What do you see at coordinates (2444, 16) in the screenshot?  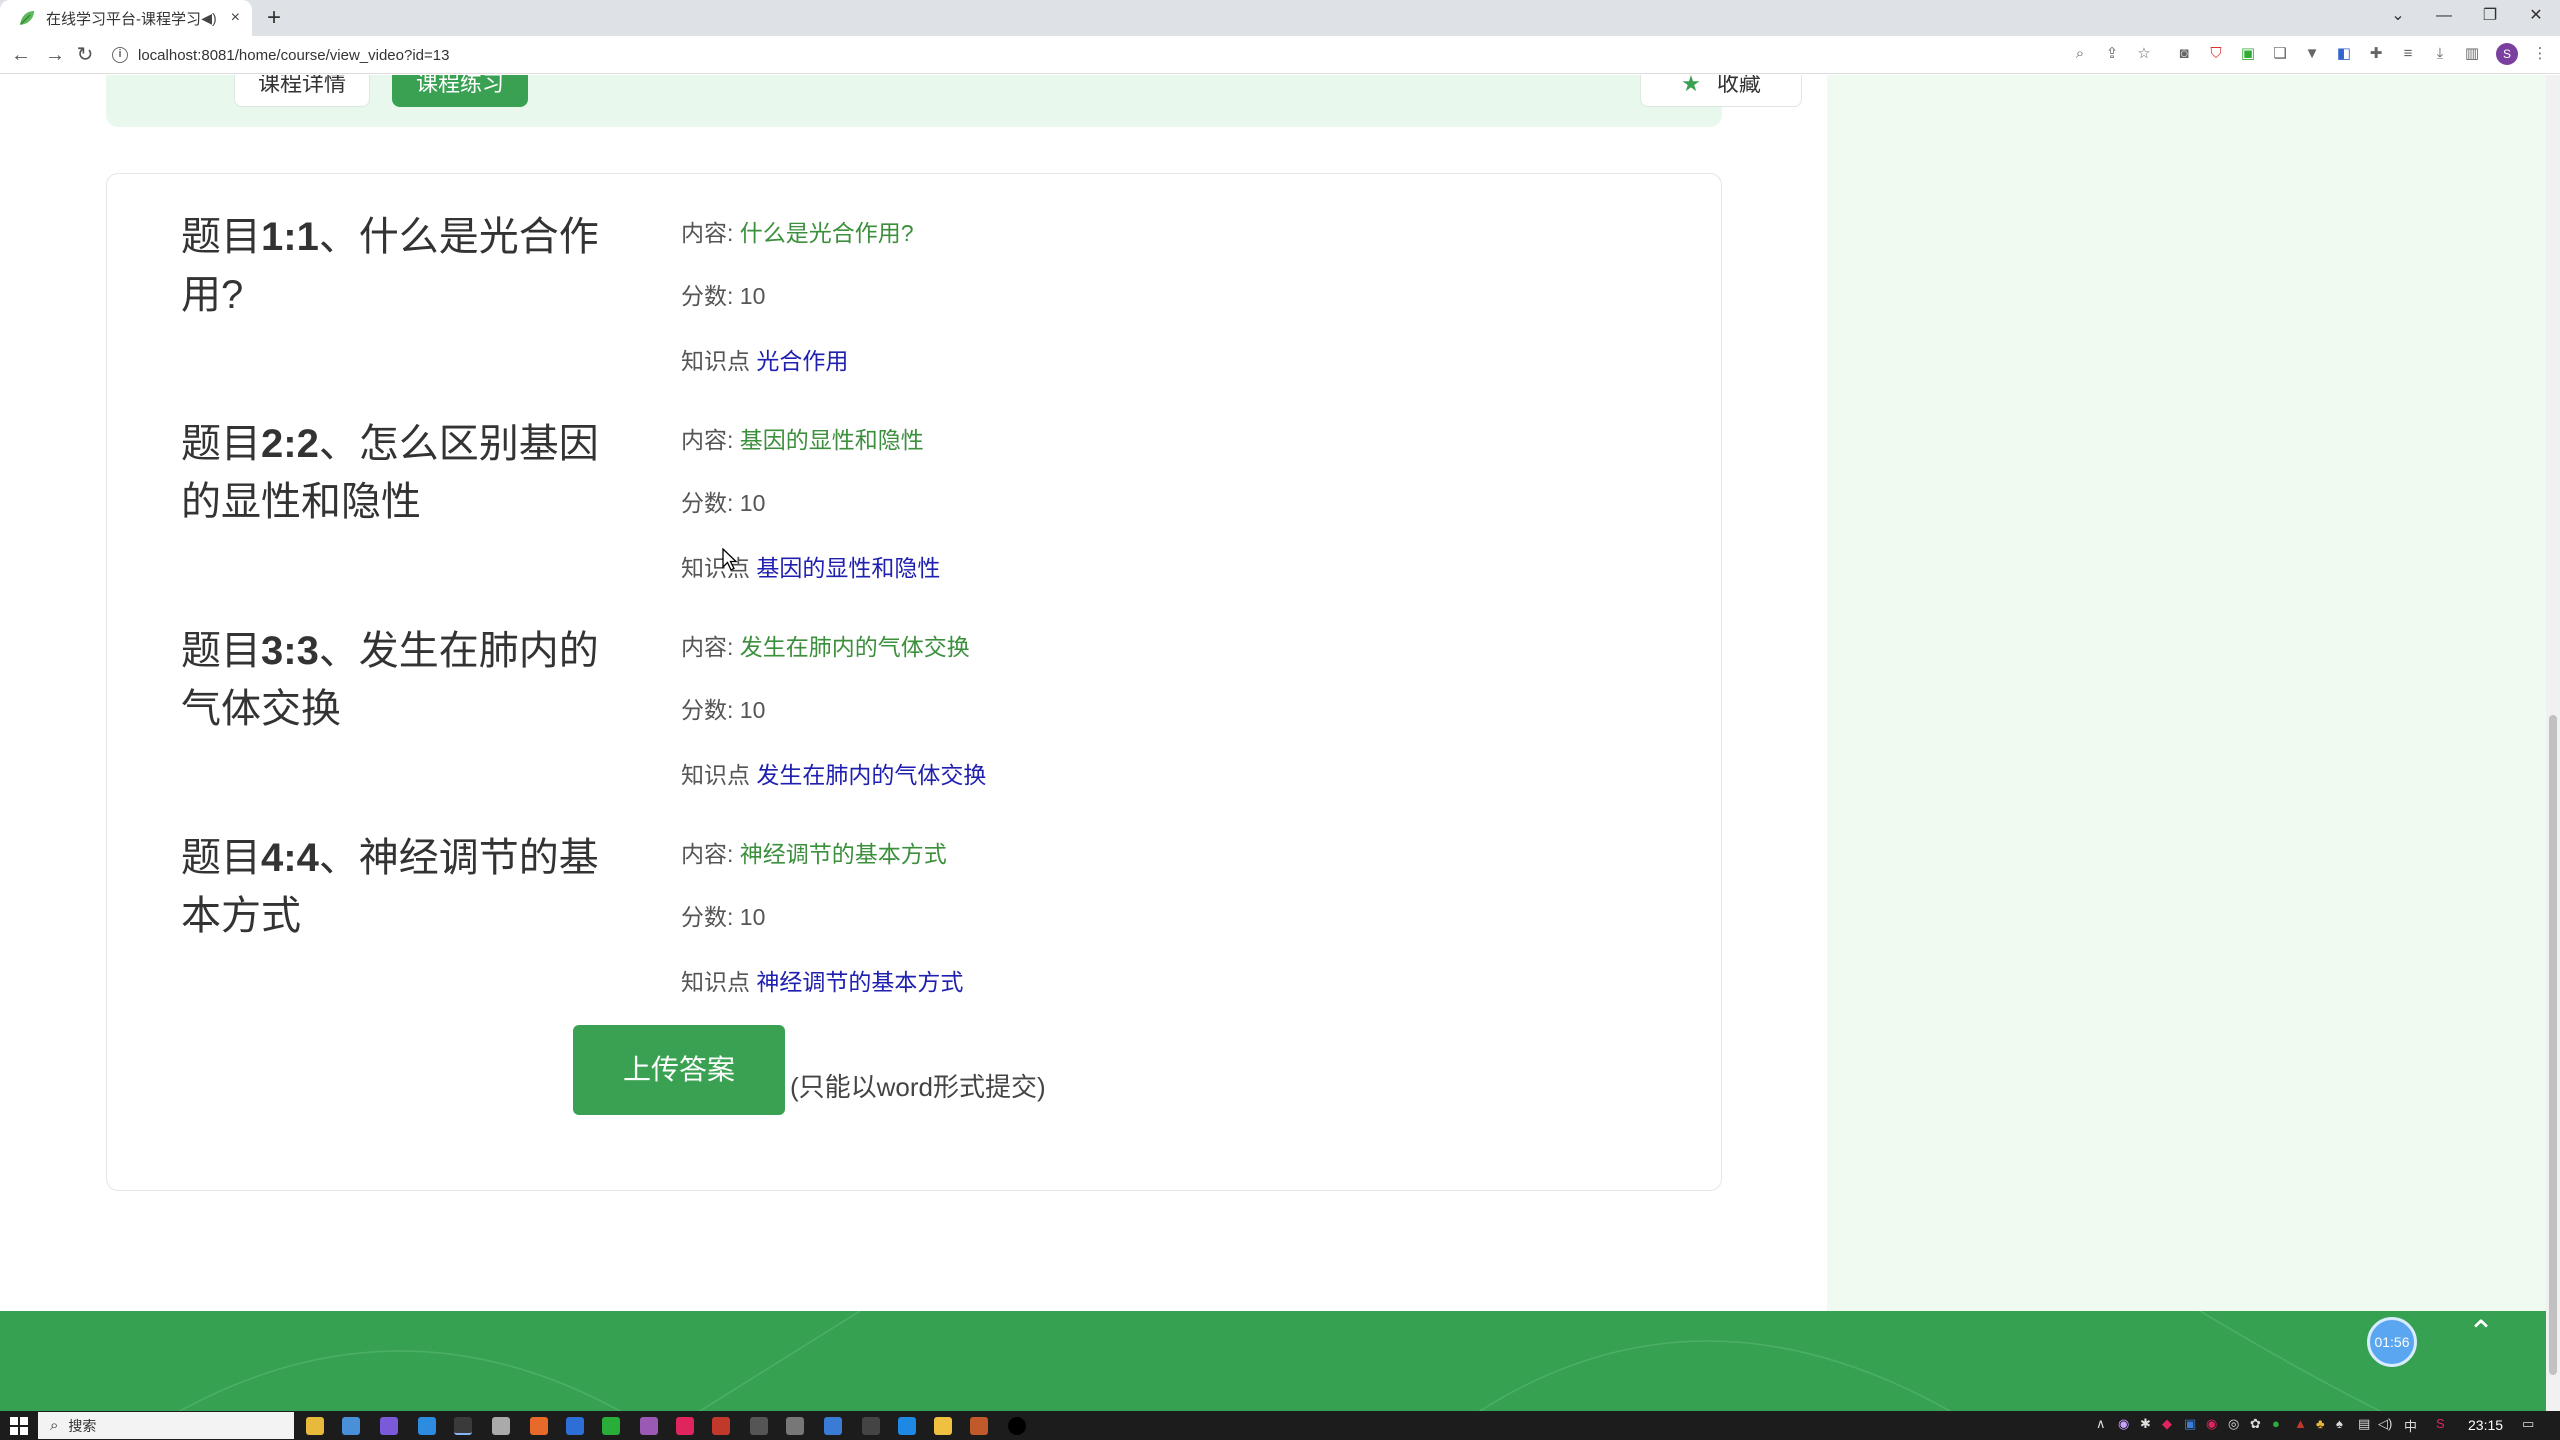 I see `minimize-button: —` at bounding box center [2444, 16].